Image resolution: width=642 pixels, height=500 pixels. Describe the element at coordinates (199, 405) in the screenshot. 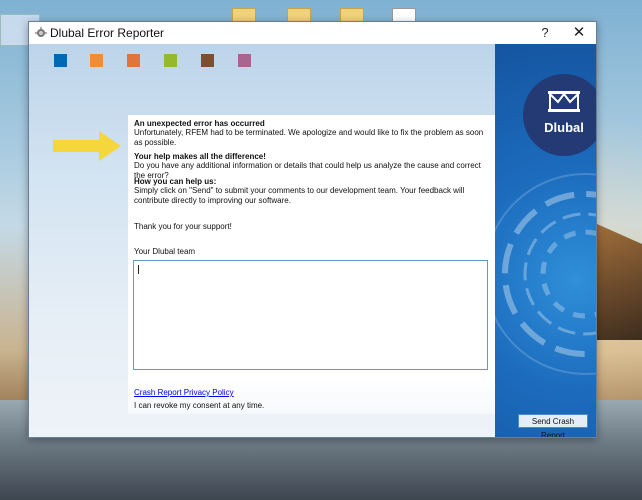

I see `consent-text: I can revoke my consent at any time.` at that location.